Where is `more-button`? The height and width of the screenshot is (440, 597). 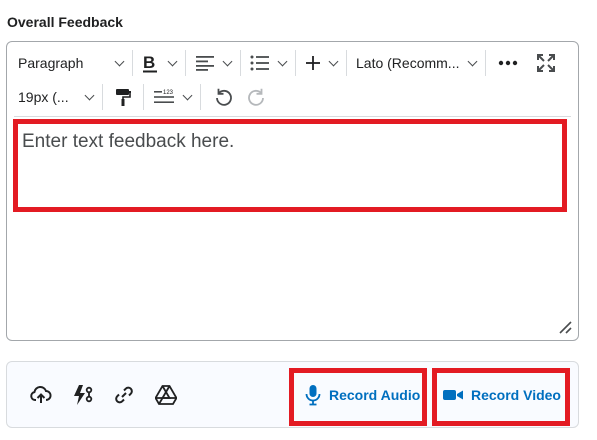 more-button is located at coordinates (508, 63).